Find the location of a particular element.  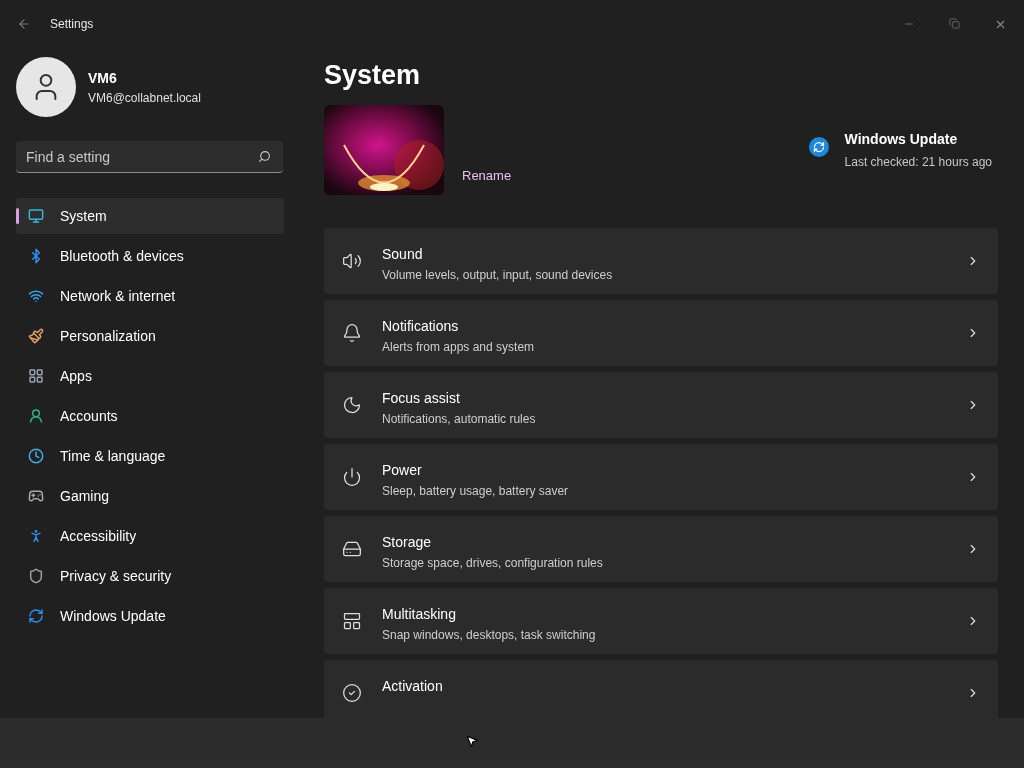

nav-item: System is located at coordinates (150, 216).